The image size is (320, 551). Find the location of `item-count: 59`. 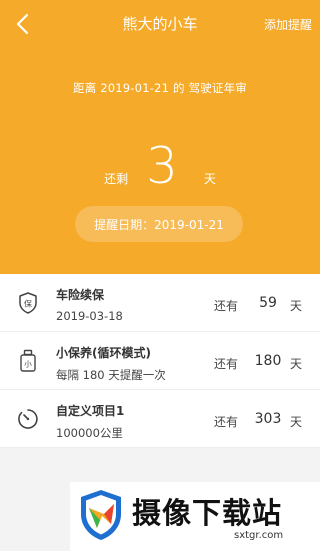

item-count: 59 is located at coordinates (268, 303).